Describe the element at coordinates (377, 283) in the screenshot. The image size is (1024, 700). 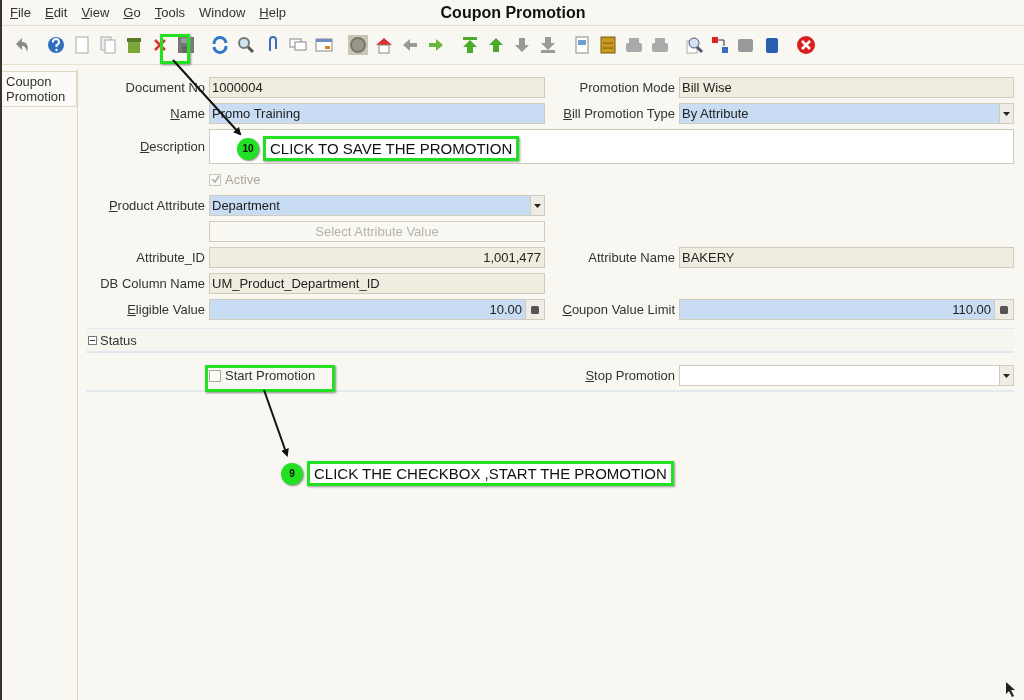
I see `input-field: UM_Product_Department_ID` at that location.